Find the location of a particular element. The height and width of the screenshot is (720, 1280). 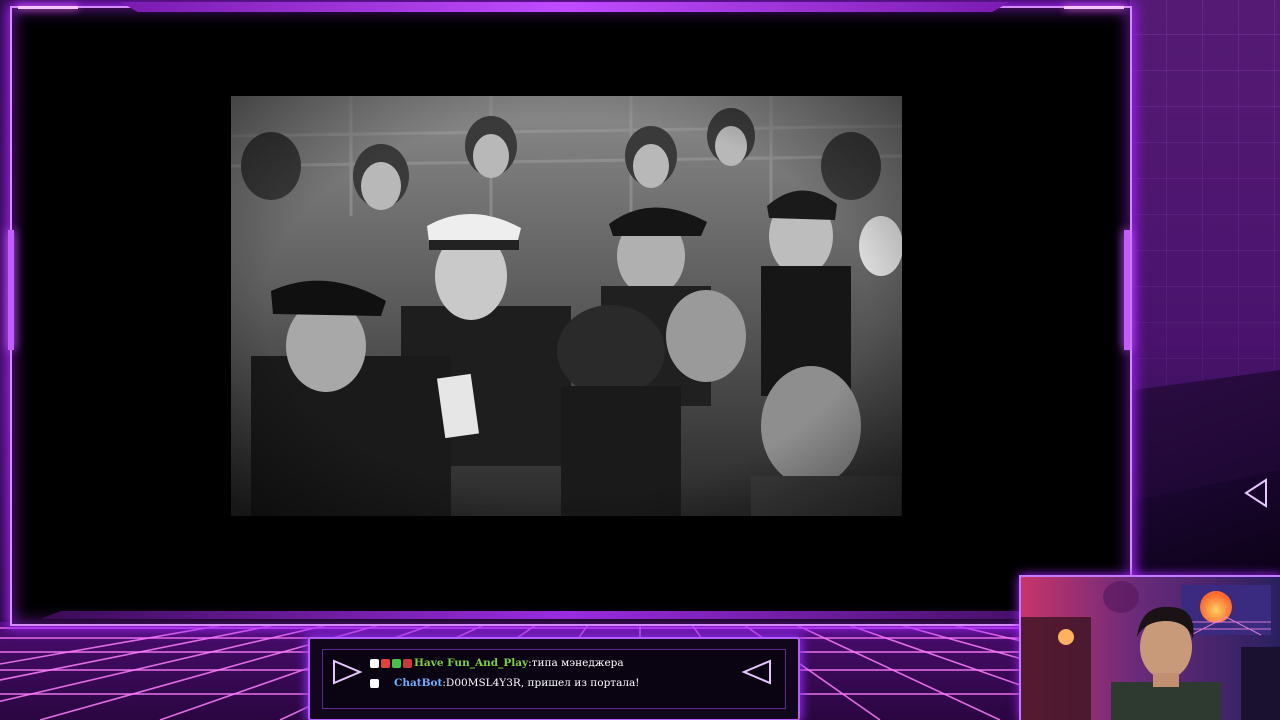

side-triangle-icon is located at coordinates (1255, 493).